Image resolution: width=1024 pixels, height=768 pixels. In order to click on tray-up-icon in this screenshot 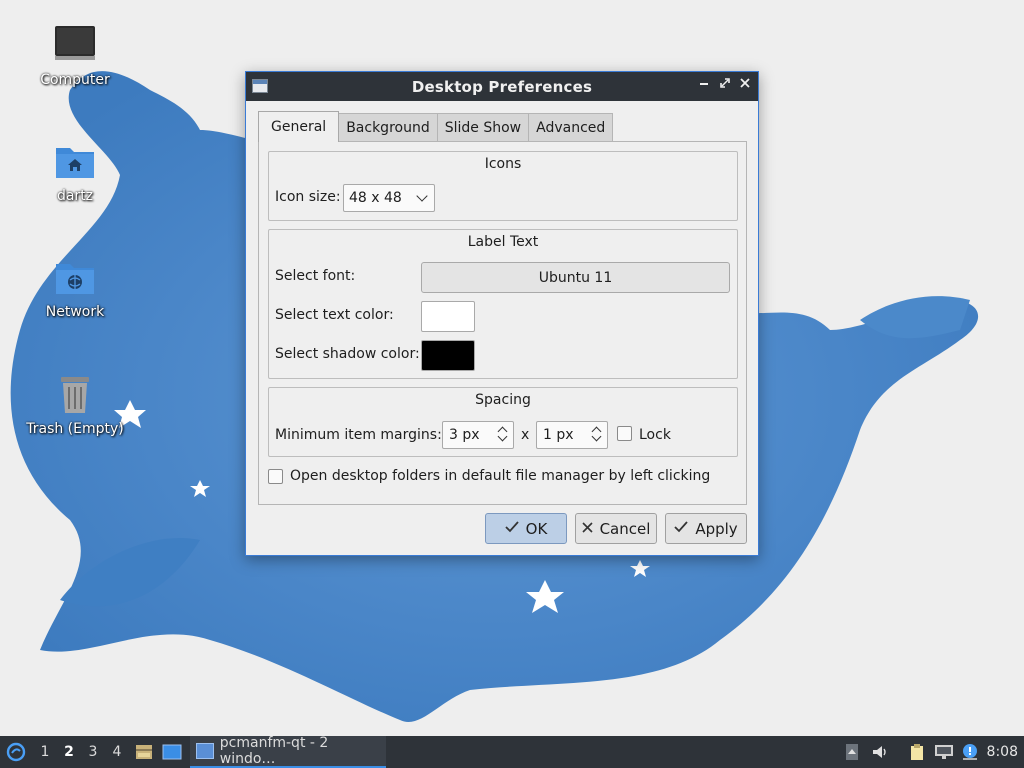, I will do `click(852, 752)`.